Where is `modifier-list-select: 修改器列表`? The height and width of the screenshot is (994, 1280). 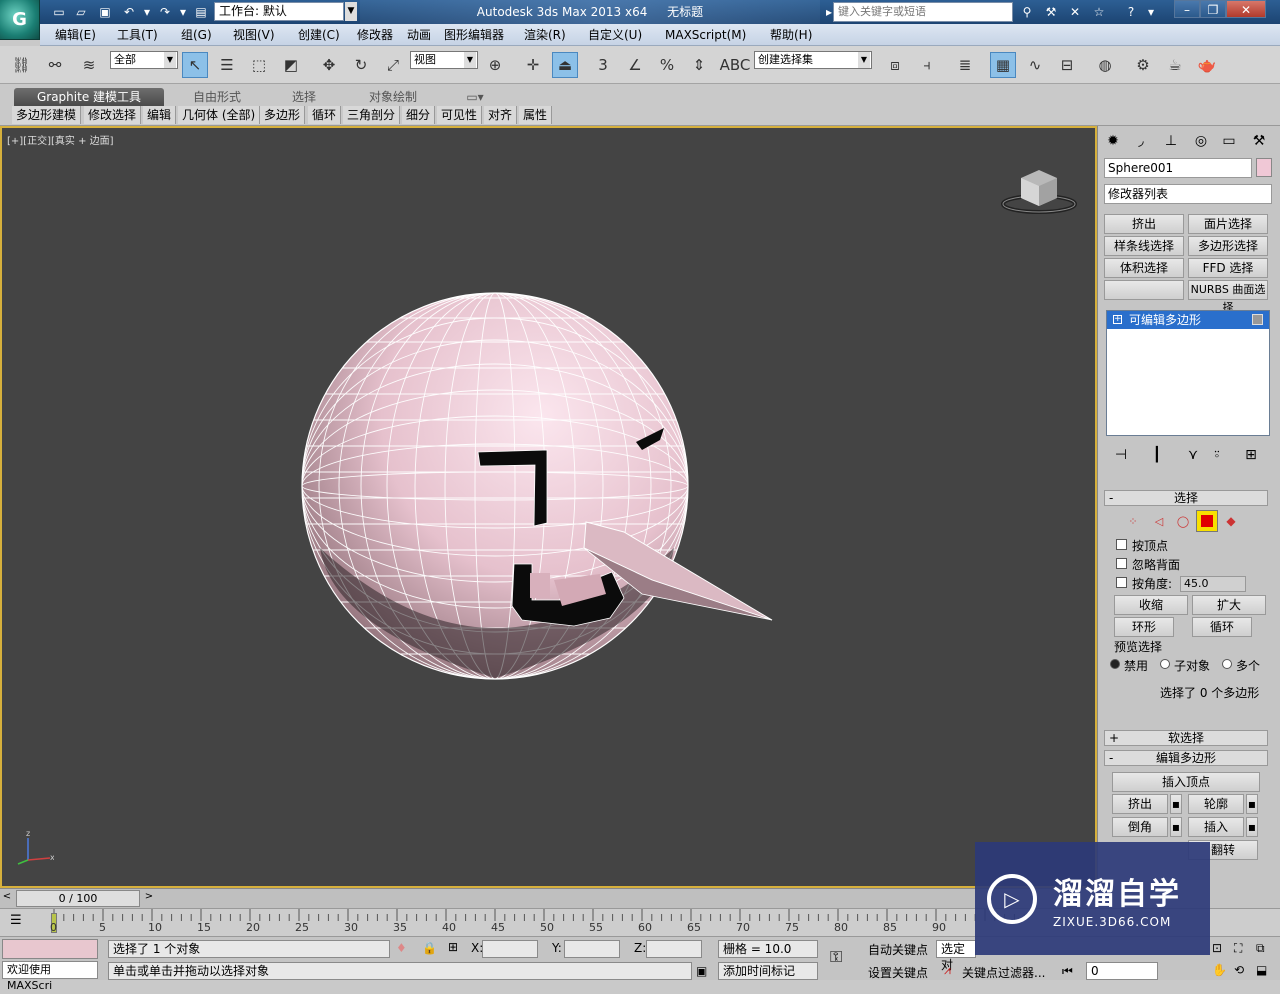 modifier-list-select: 修改器列表 is located at coordinates (1188, 194).